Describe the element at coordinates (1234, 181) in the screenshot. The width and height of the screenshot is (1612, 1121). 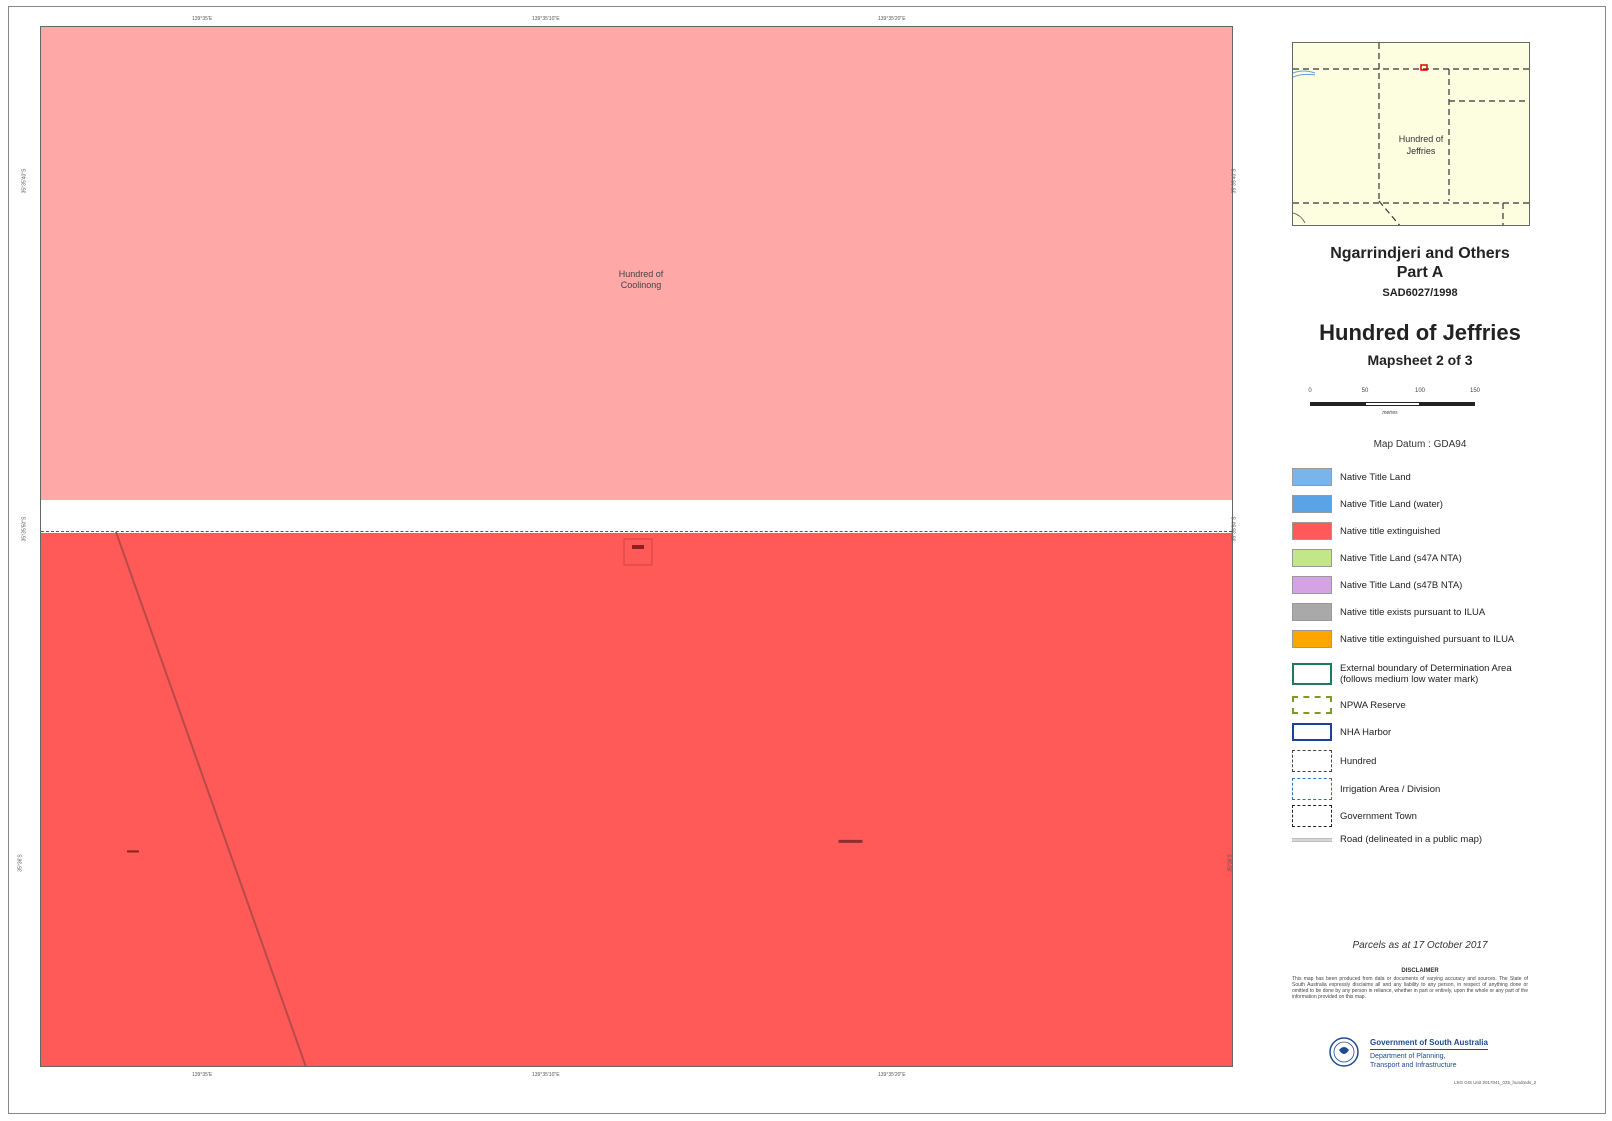
I see `coord-right: 35°35'40"S` at that location.